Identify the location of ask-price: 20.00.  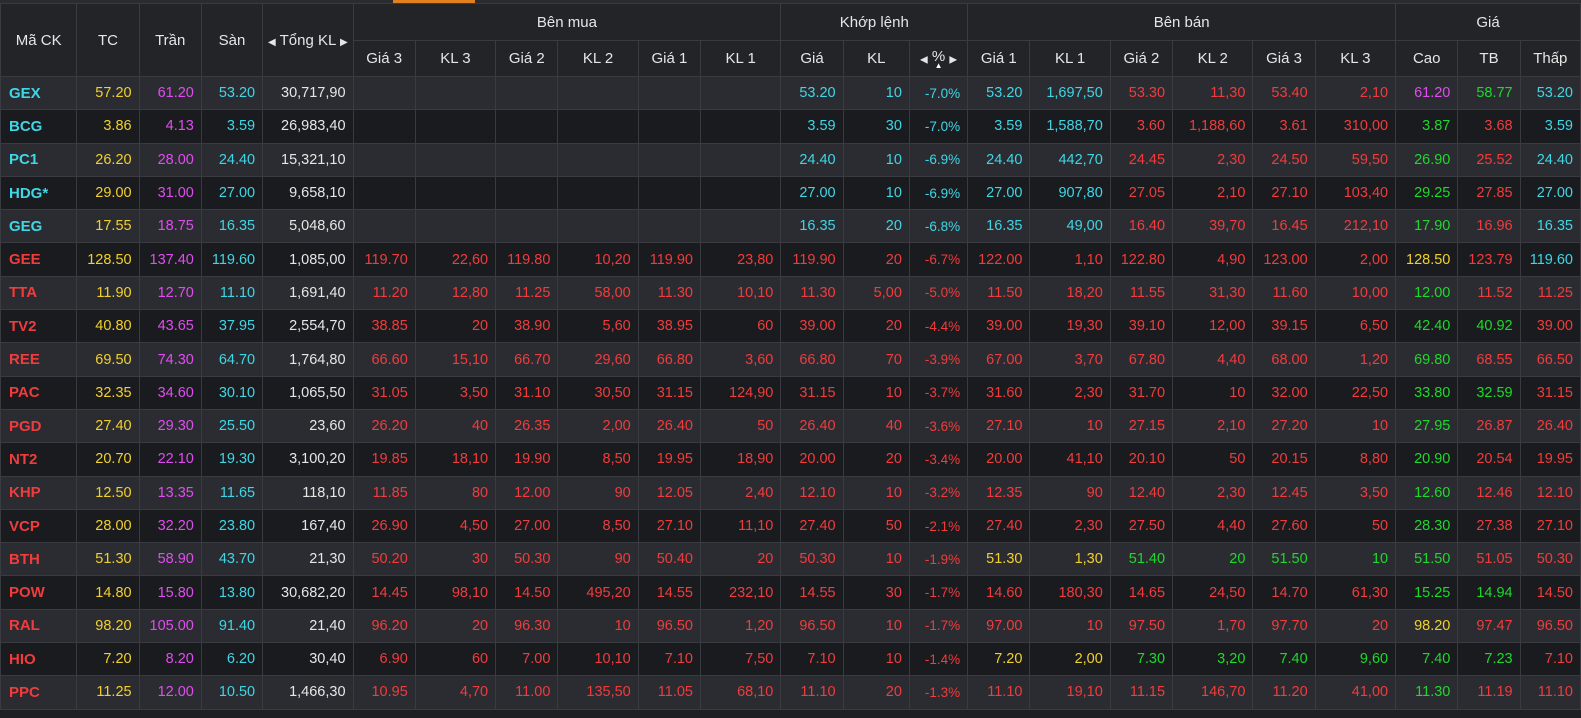
(999, 459).